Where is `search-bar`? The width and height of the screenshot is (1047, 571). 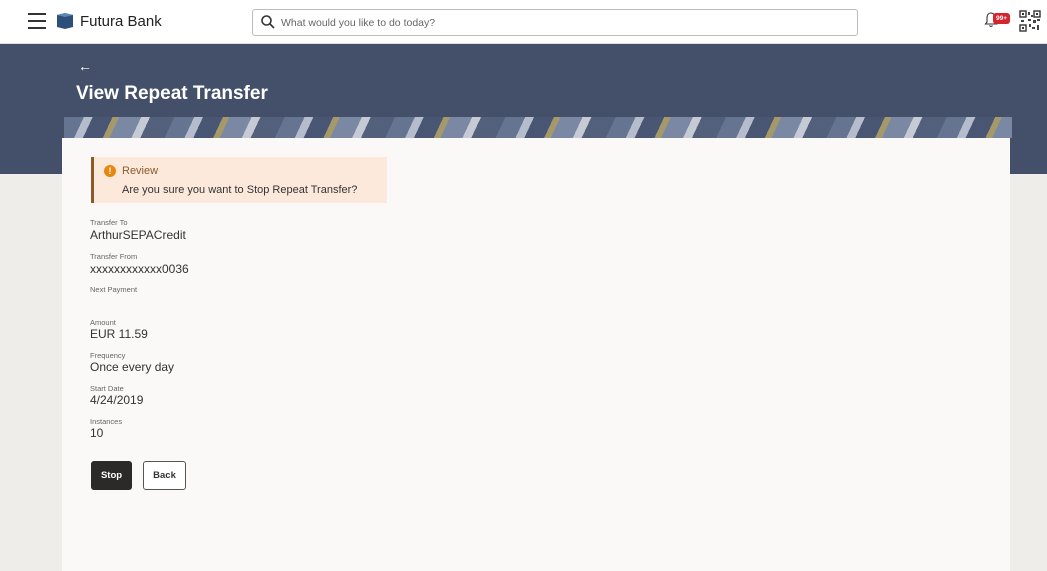 search-bar is located at coordinates (555, 22).